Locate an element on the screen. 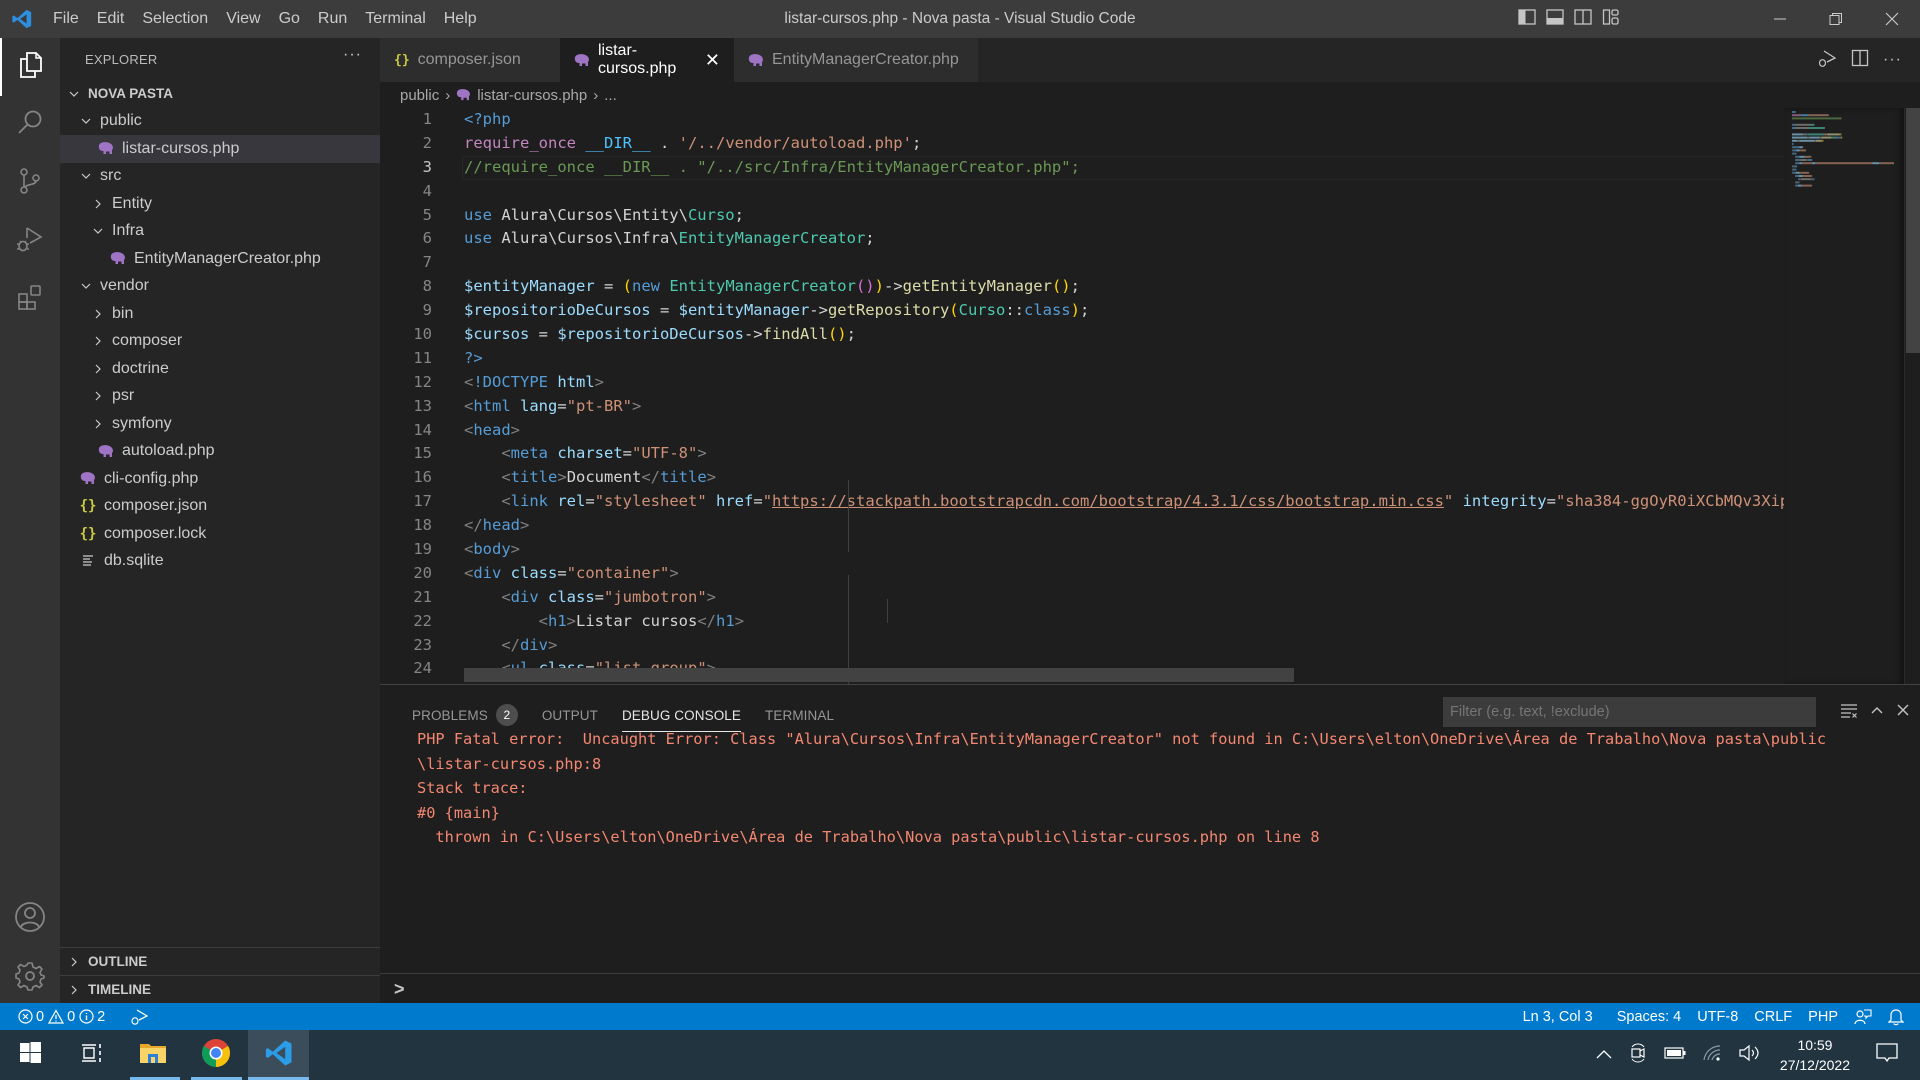 The height and width of the screenshot is (1080, 1920). encoding: UTF-8 is located at coordinates (1717, 1016).